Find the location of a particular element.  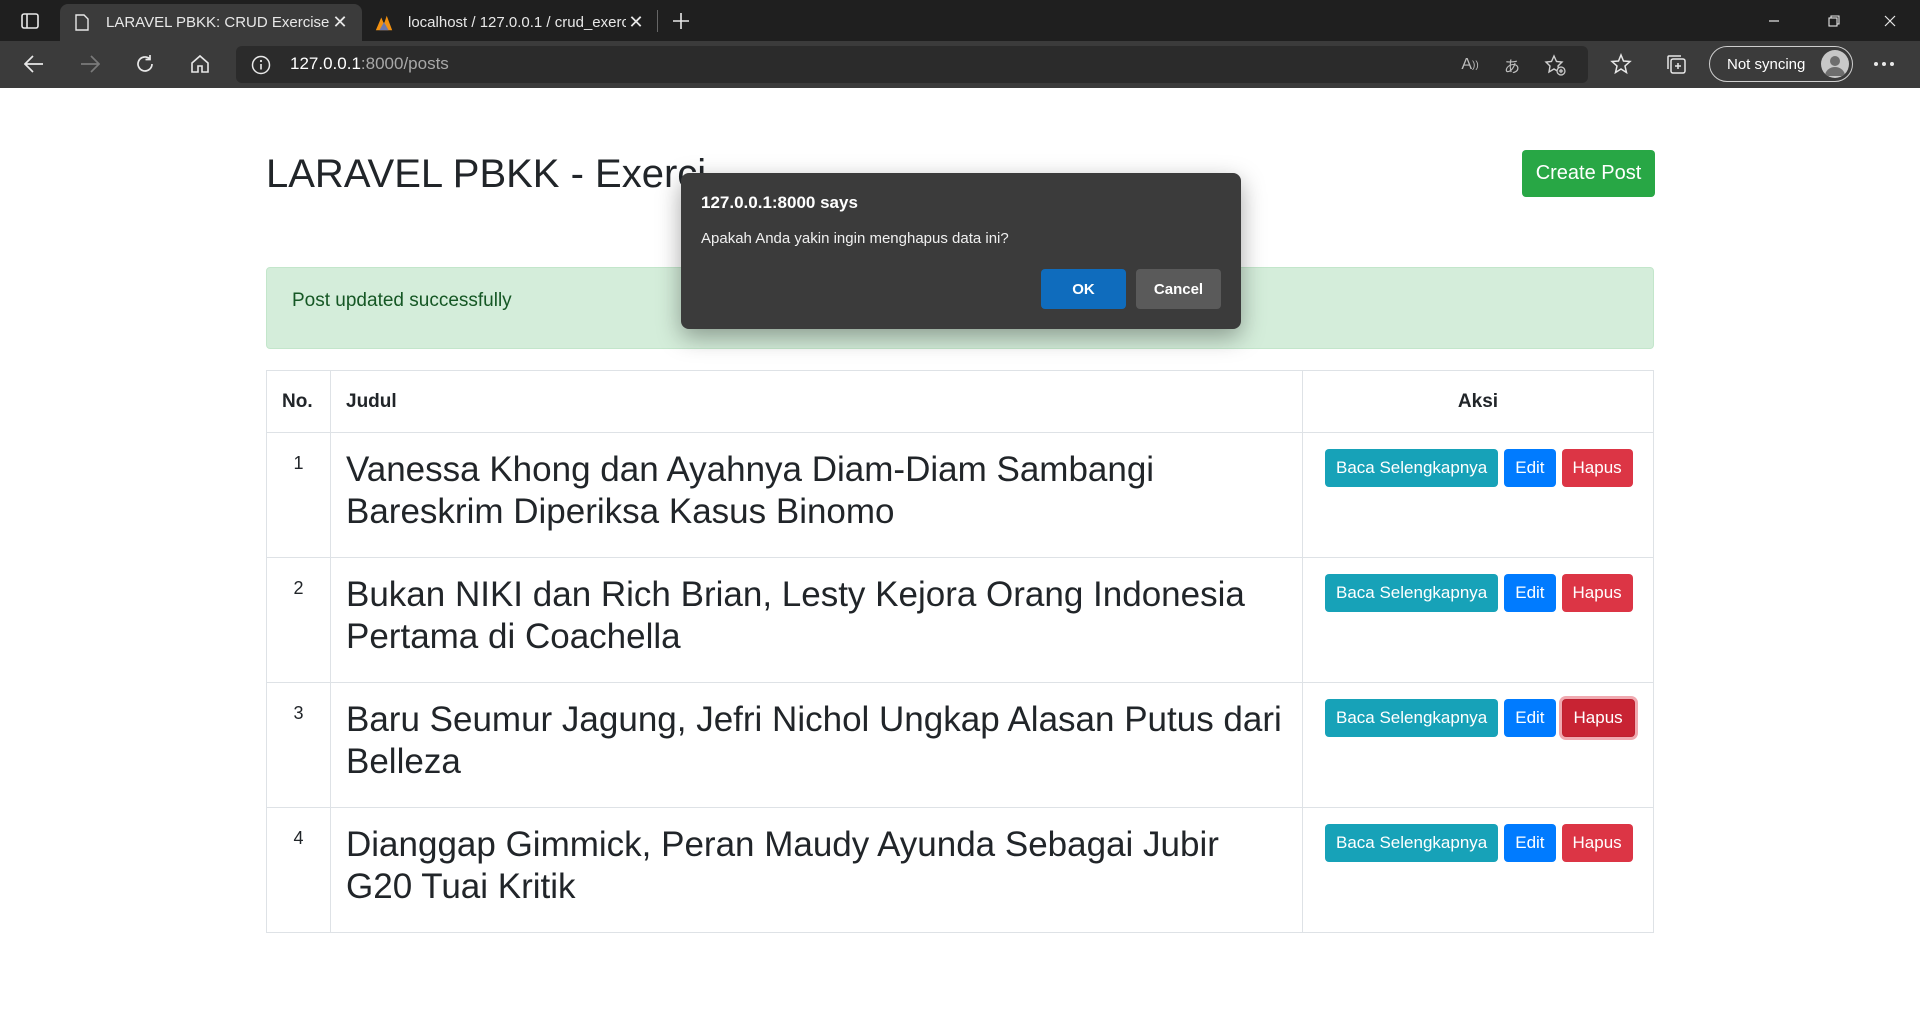

url-path: :8000/posts is located at coordinates (404, 63).